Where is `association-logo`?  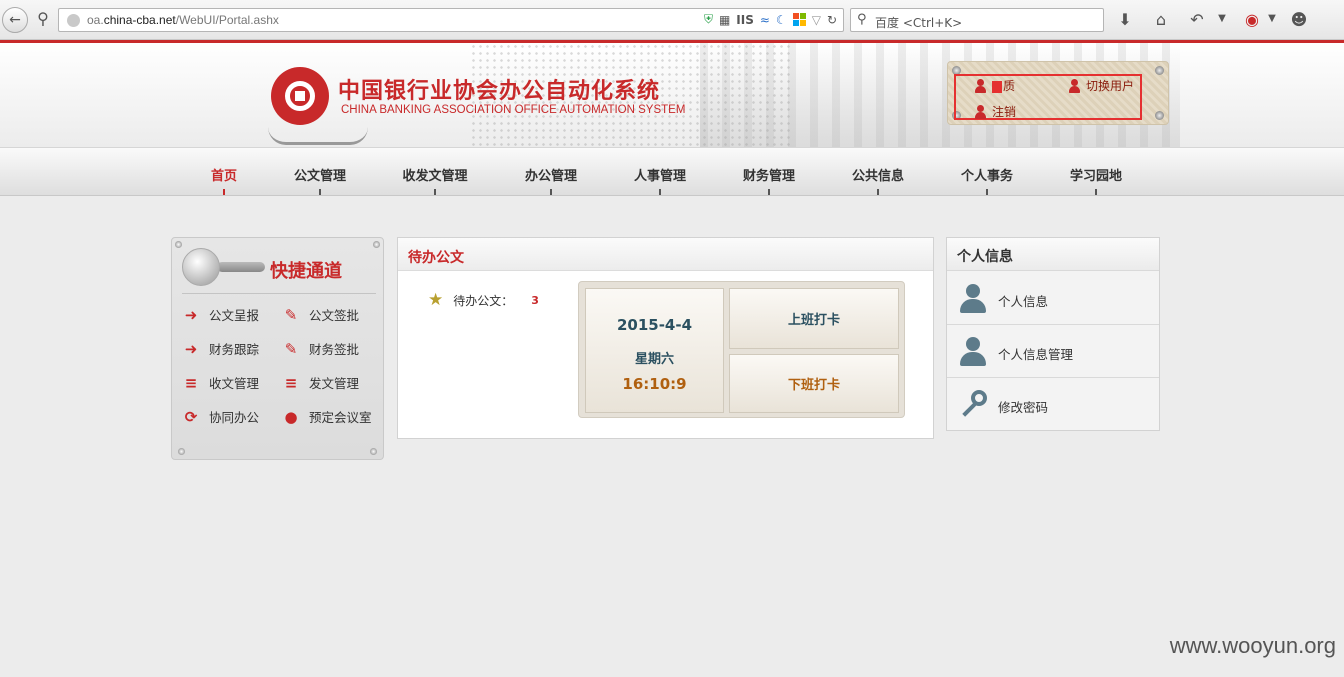 association-logo is located at coordinates (300, 96).